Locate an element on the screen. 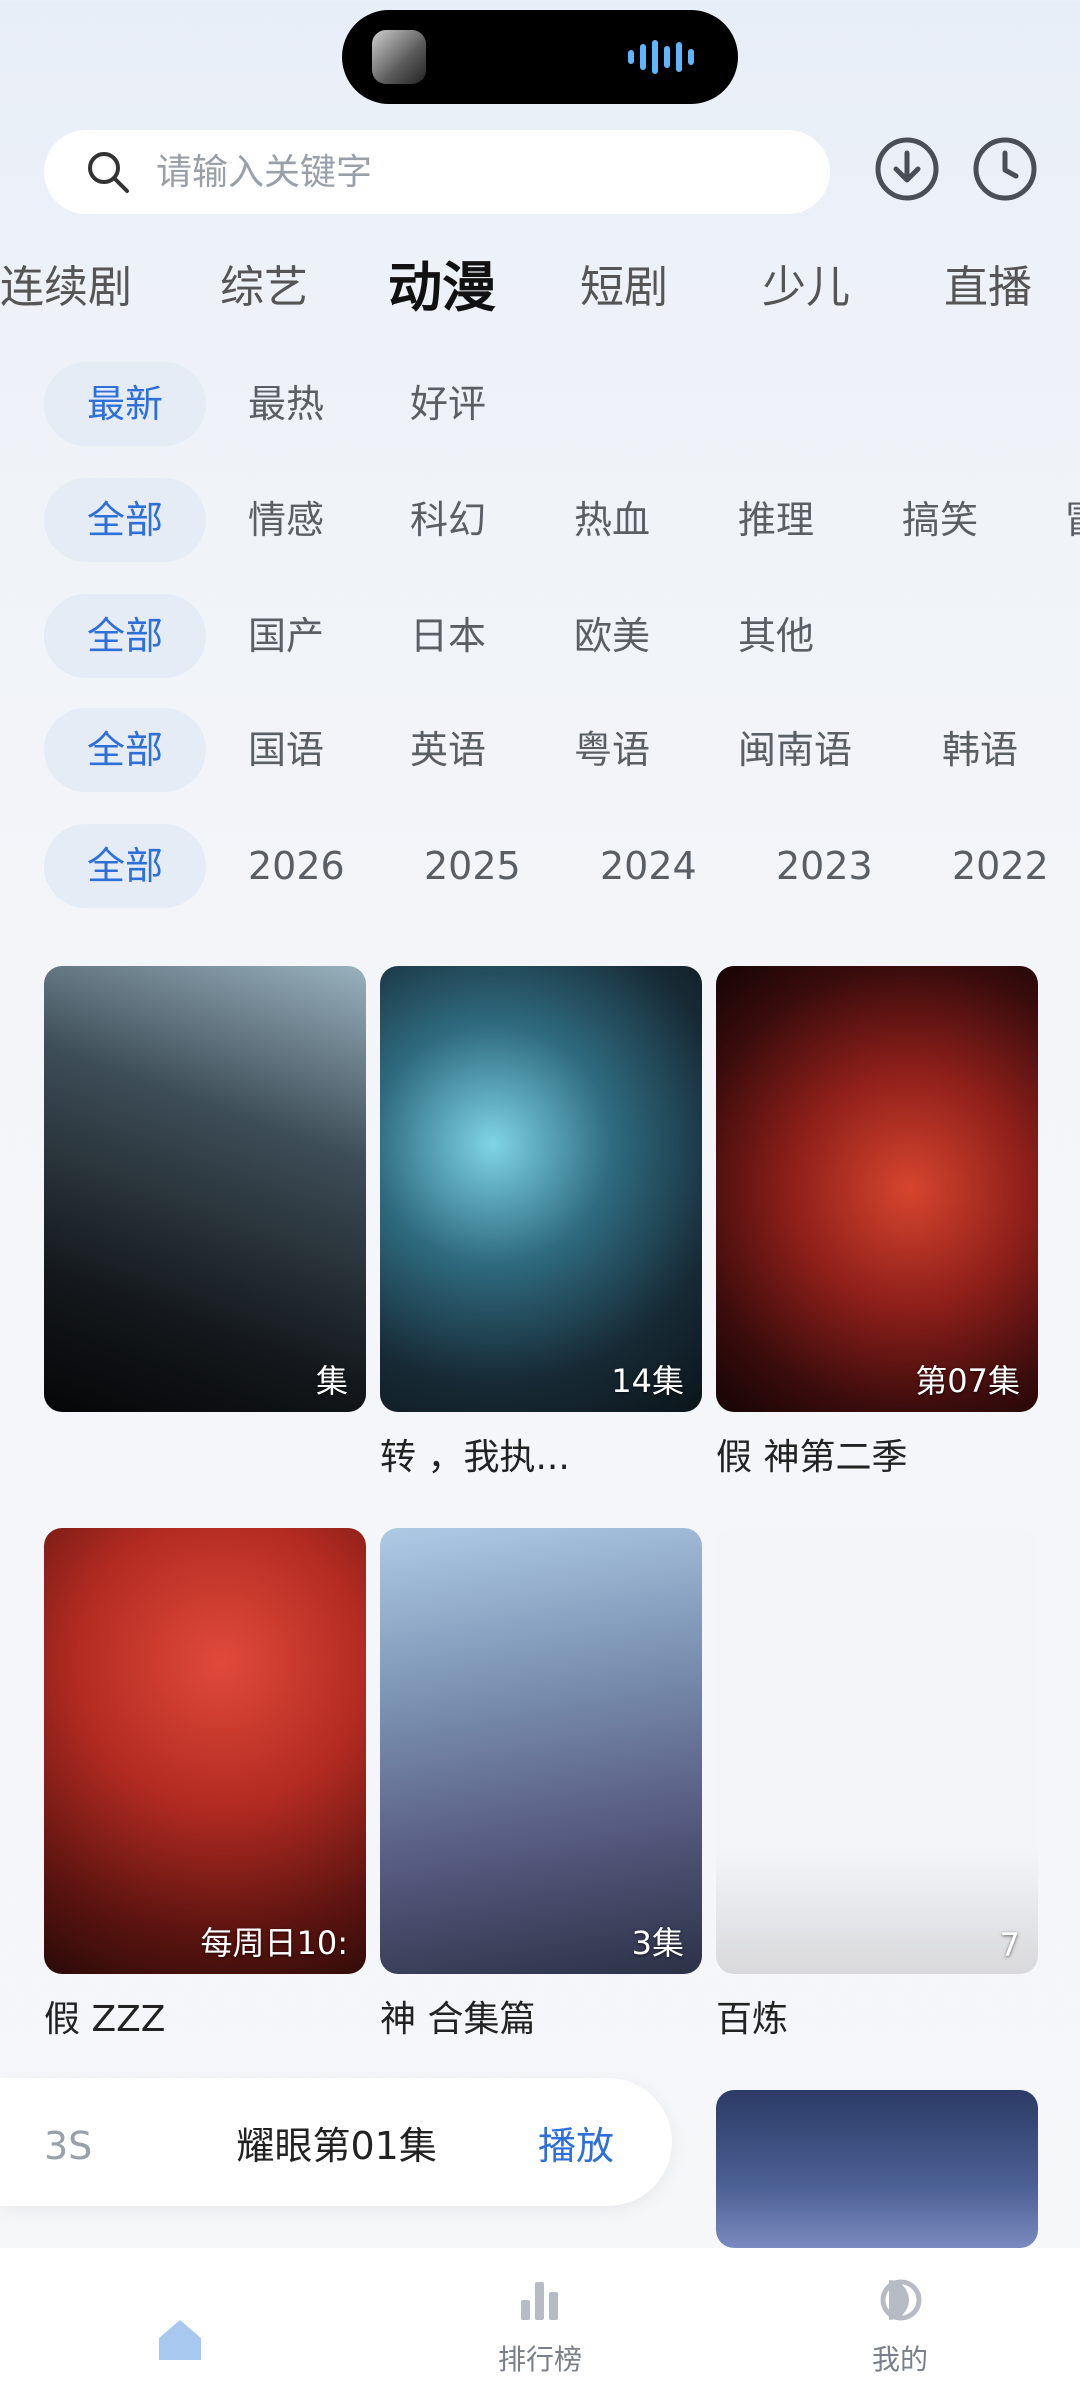 The width and height of the screenshot is (1080, 2400). filter-chip-selected: 最新 is located at coordinates (125, 404).